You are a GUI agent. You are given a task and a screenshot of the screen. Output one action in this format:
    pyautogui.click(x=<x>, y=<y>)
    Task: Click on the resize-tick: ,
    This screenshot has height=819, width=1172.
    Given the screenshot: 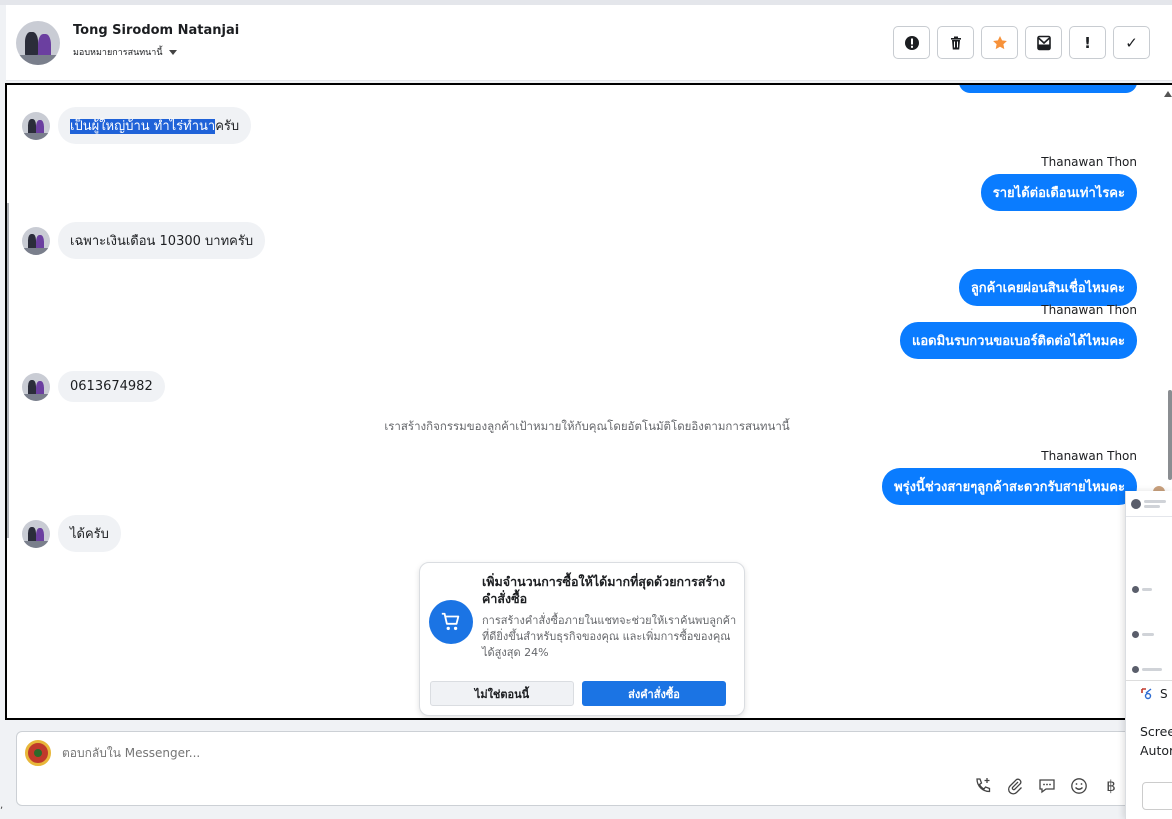 What is the action you would take?
    pyautogui.click(x=2, y=805)
    